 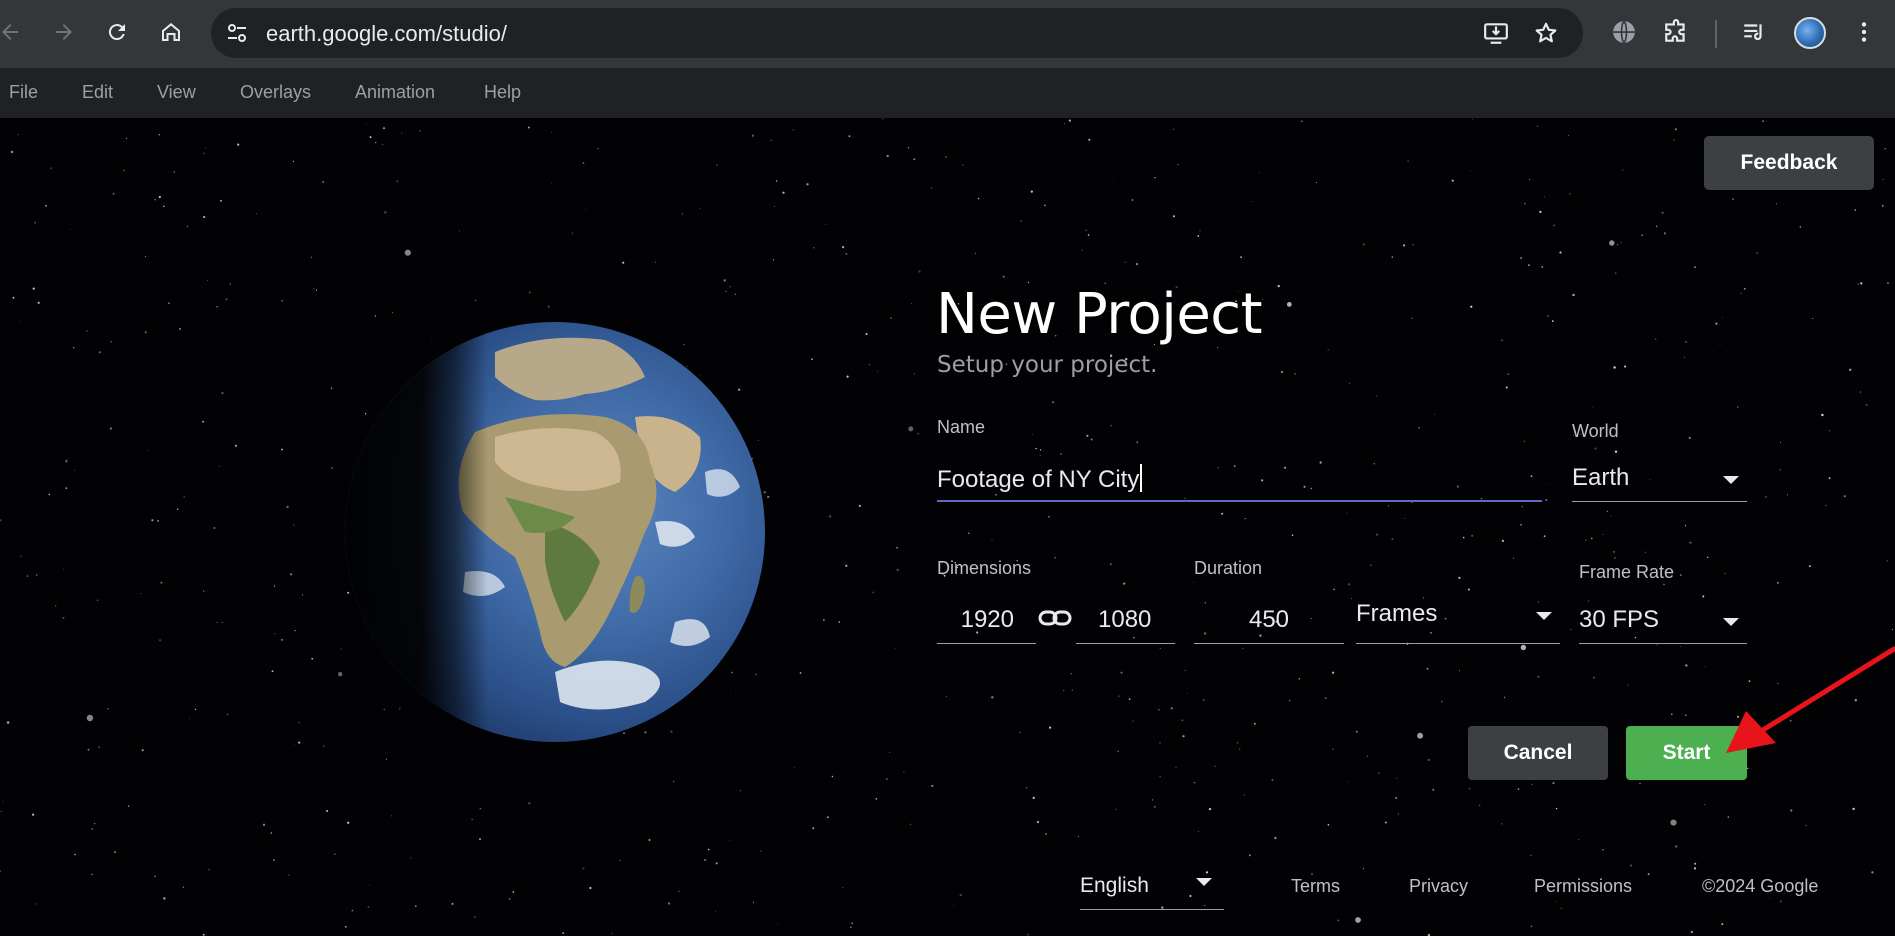 I want to click on reload-icon, so click(x=117, y=32).